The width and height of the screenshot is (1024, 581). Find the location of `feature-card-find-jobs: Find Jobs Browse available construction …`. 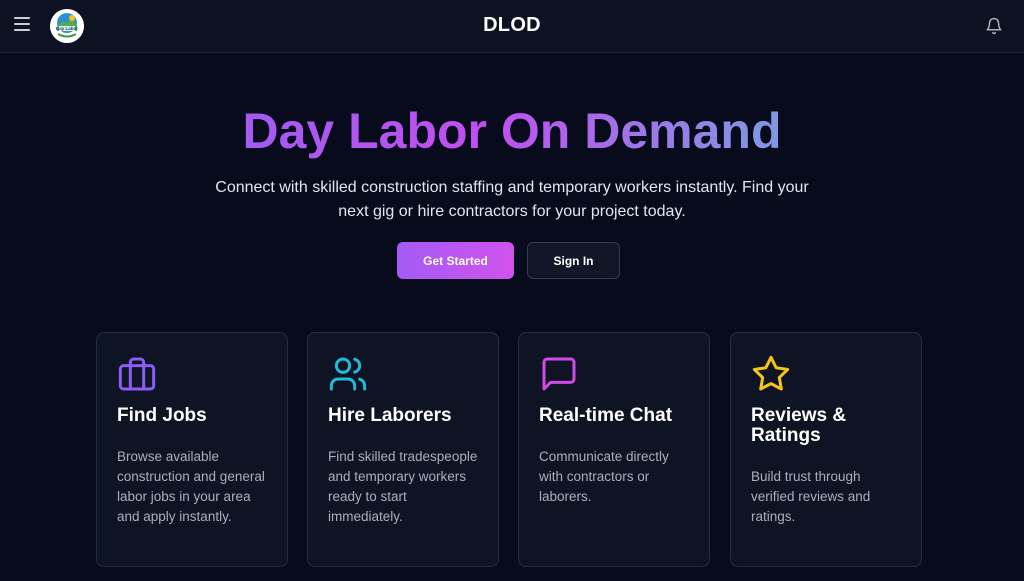

feature-card-find-jobs: Find Jobs Browse available construction … is located at coordinates (192, 449).